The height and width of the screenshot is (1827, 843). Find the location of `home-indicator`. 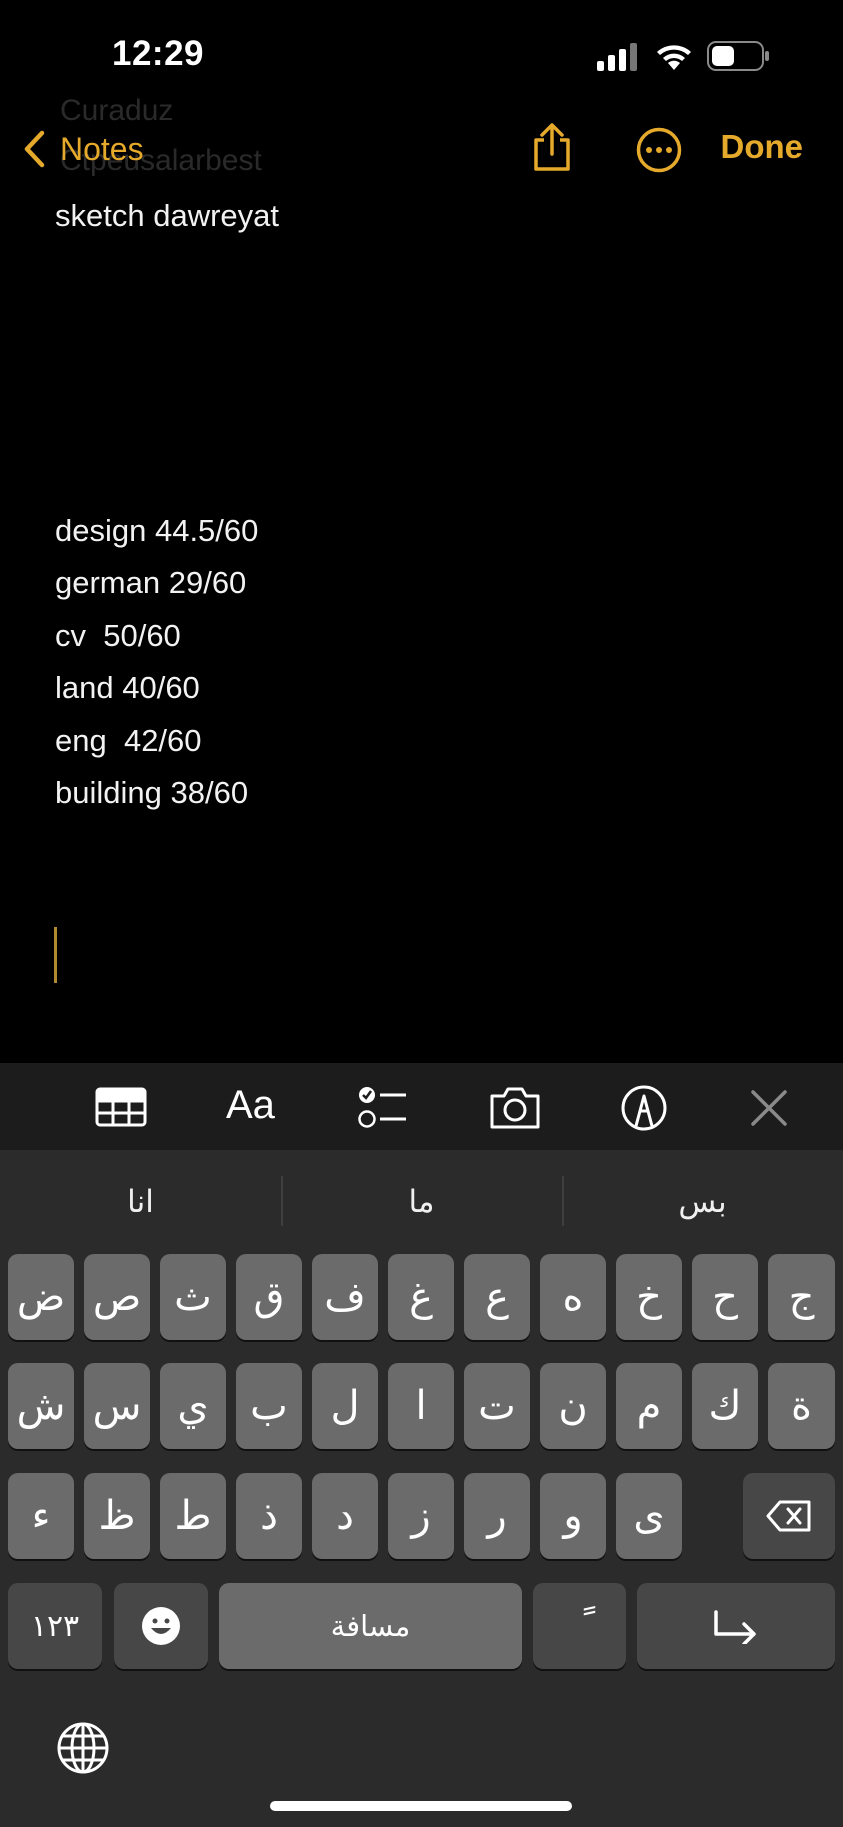

home-indicator is located at coordinates (421, 1806).